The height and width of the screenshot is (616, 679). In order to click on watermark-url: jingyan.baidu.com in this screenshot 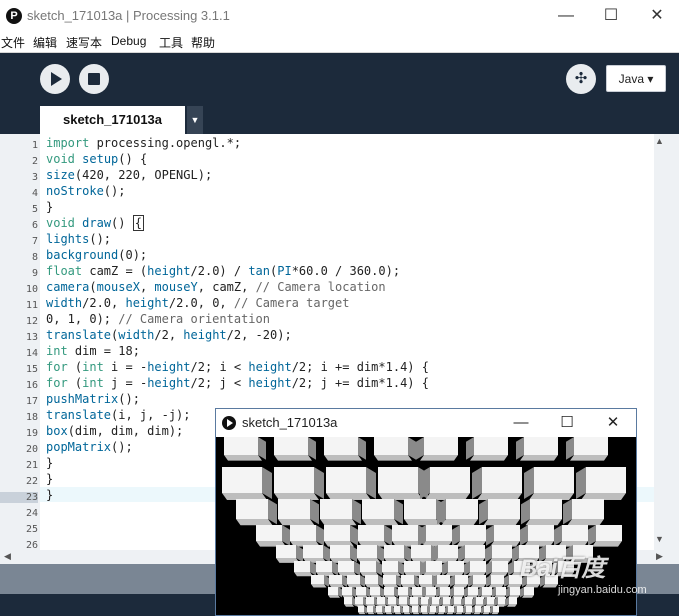, I will do `click(602, 590)`.